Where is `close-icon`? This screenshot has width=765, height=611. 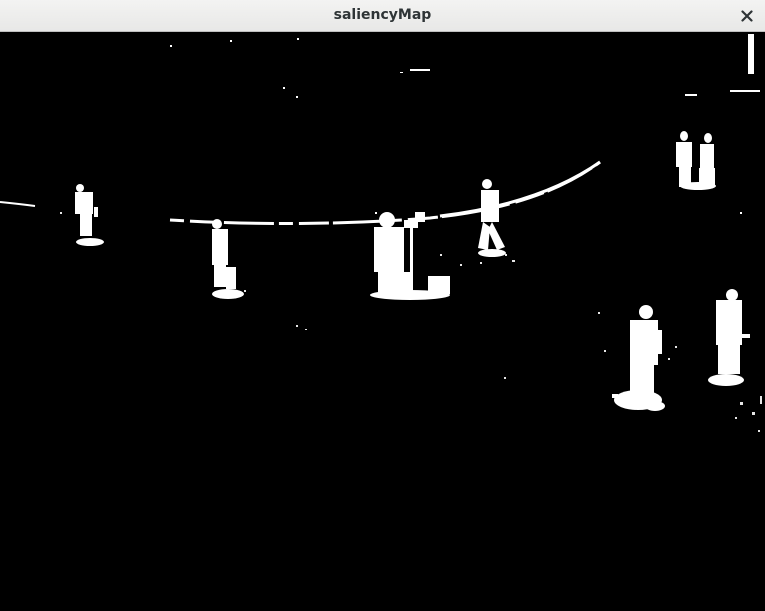
close-icon is located at coordinates (747, 16).